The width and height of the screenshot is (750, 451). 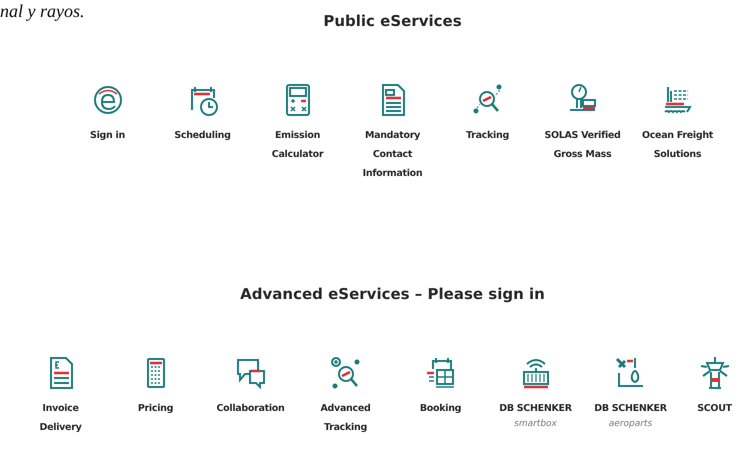 I want to click on service-link: Emission Calculator, so click(x=298, y=145).